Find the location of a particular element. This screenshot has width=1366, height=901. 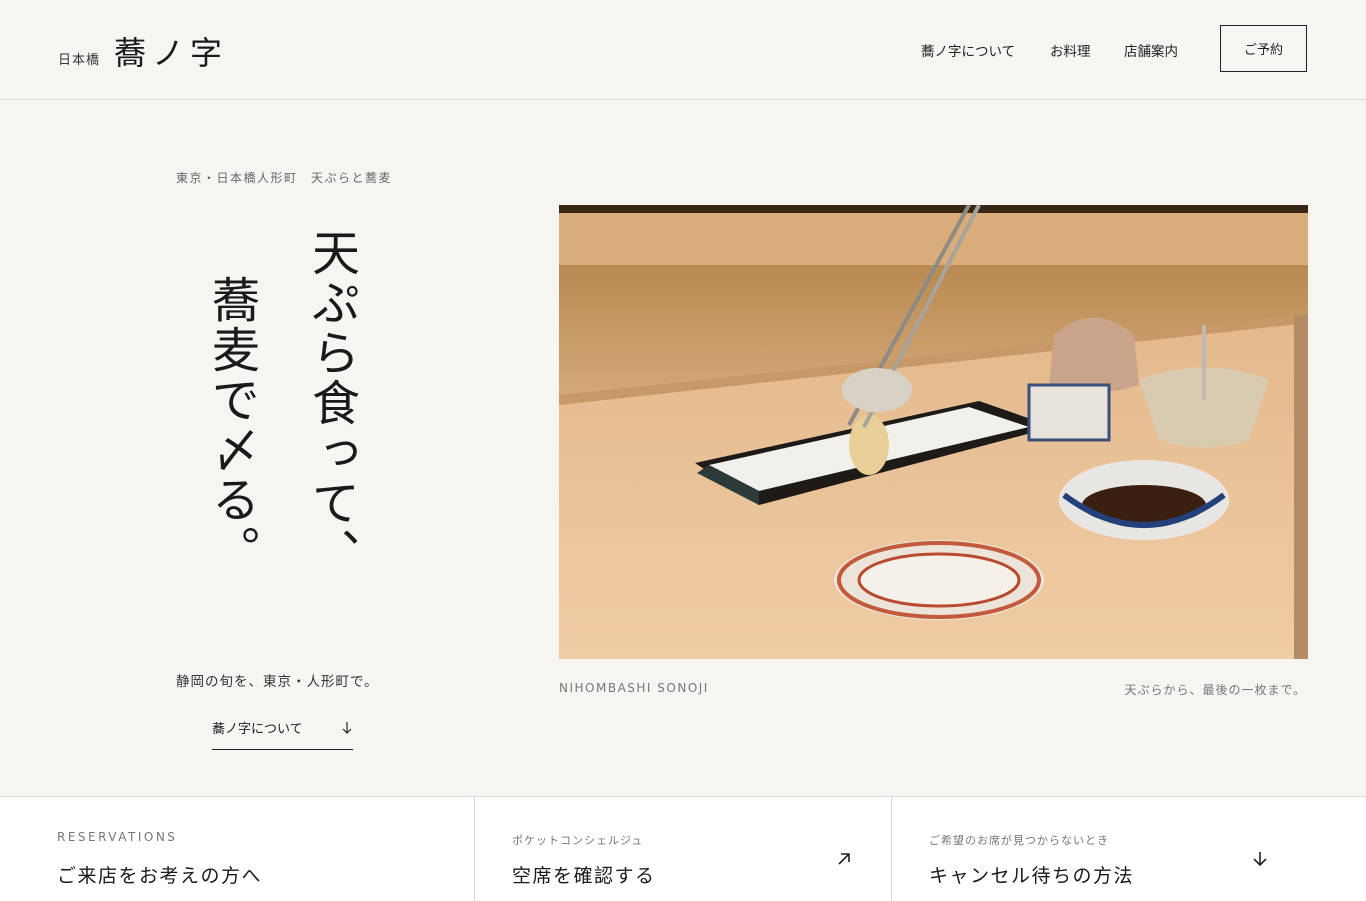

nav-item-cuisine: お料理 is located at coordinates (1070, 50).